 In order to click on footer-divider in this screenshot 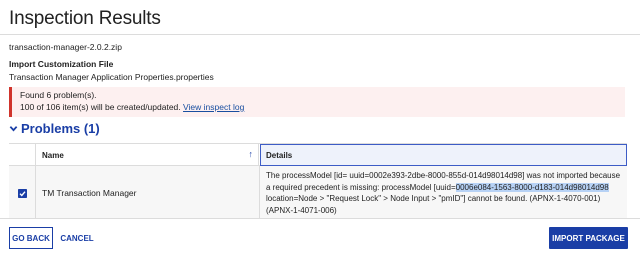, I will do `click(320, 218)`.